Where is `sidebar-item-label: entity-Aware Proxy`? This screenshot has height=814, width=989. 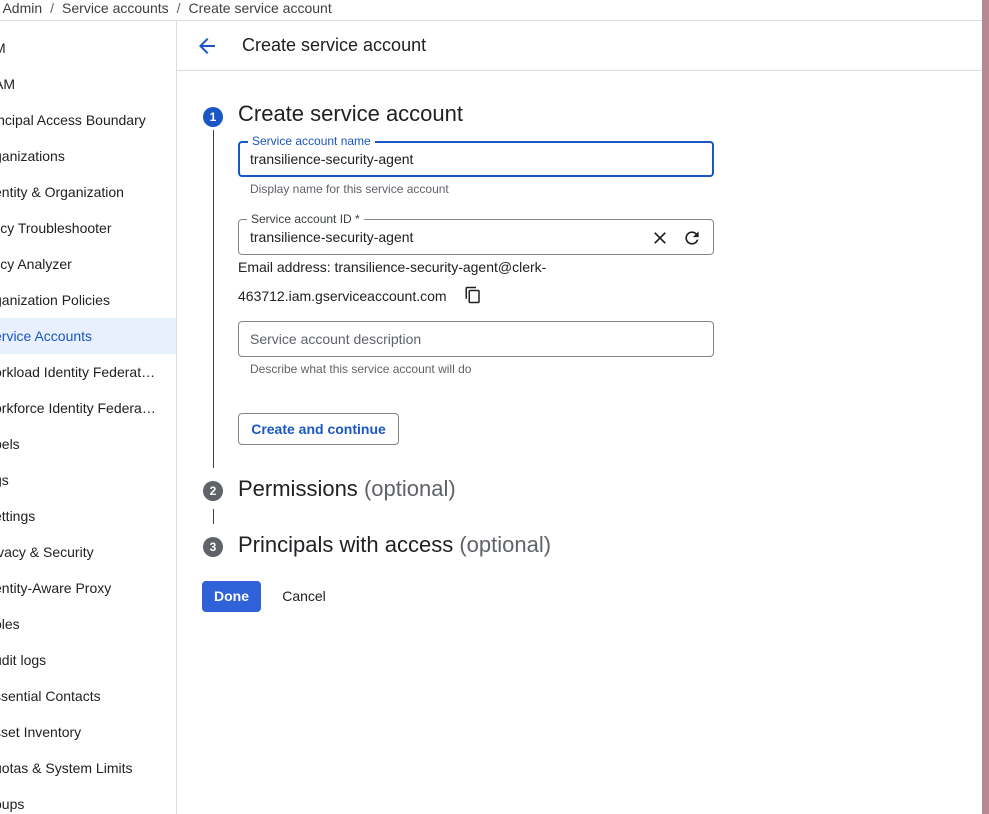
sidebar-item-label: entity-Aware Proxy is located at coordinates (56, 588).